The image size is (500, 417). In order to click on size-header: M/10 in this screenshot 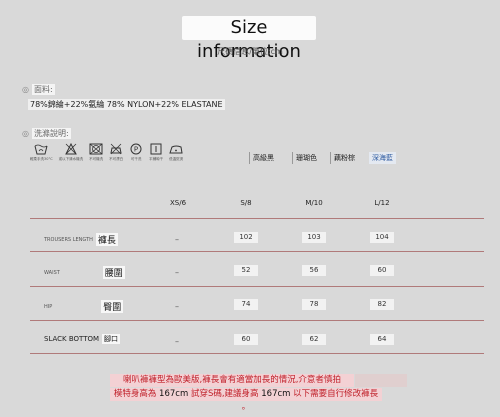, I will do `click(314, 203)`.